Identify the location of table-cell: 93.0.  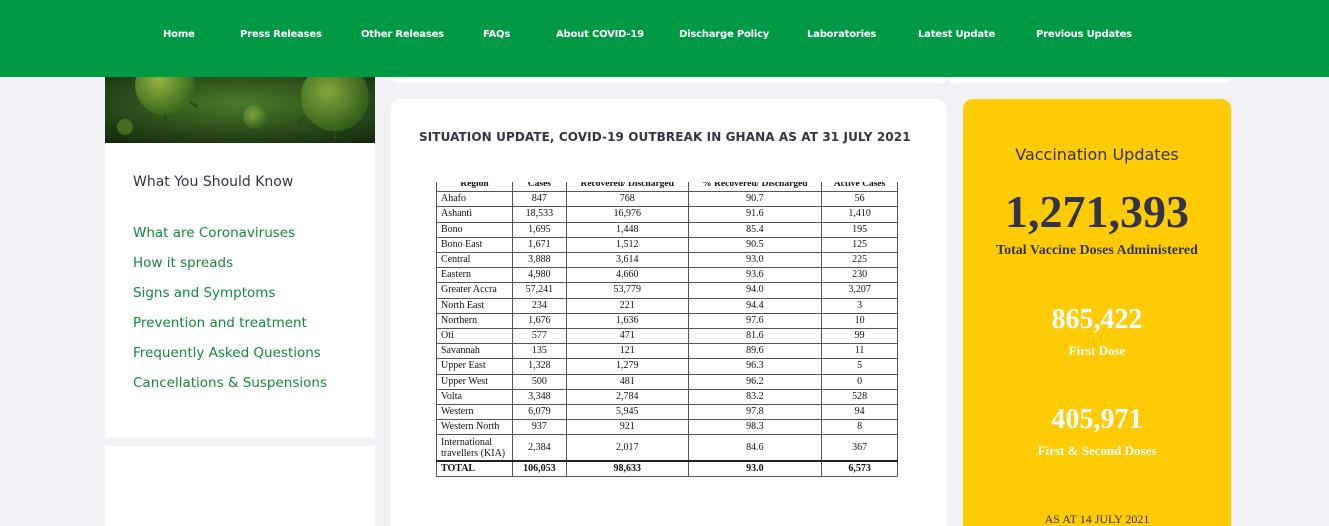
(755, 260).